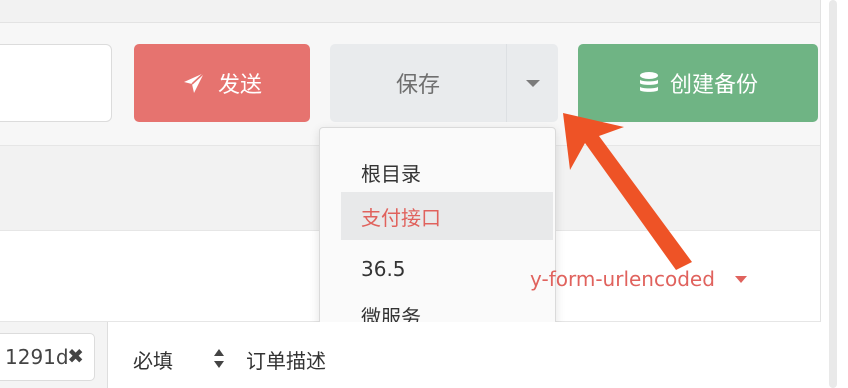 The width and height of the screenshot is (848, 388). Describe the element at coordinates (37, 357) in the screenshot. I see `param-value-text: 1291d` at that location.